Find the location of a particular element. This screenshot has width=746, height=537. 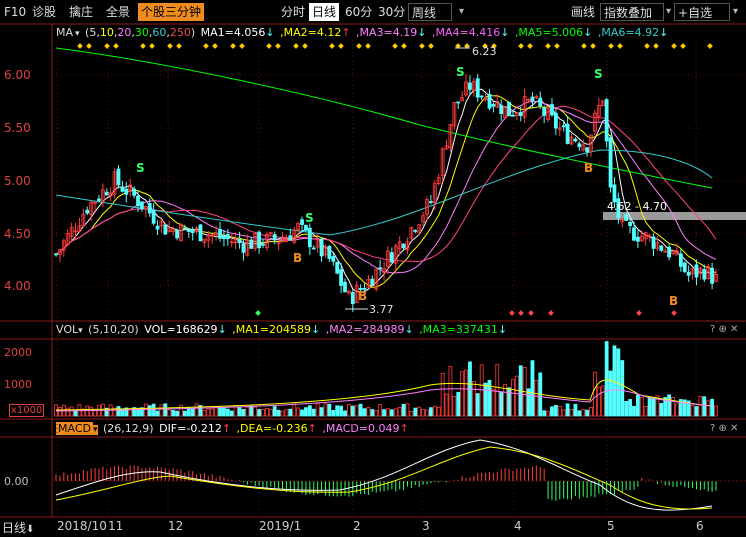

three-minute-button: 个股三分钟 is located at coordinates (171, 12).